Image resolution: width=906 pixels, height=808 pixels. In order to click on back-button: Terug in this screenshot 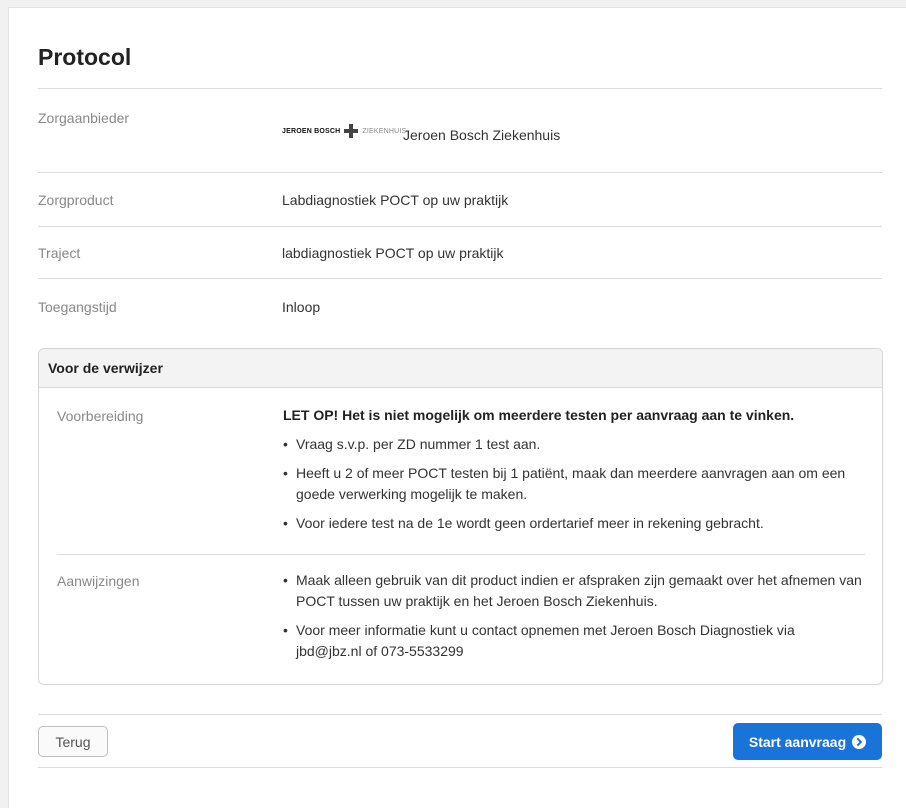, I will do `click(73, 741)`.